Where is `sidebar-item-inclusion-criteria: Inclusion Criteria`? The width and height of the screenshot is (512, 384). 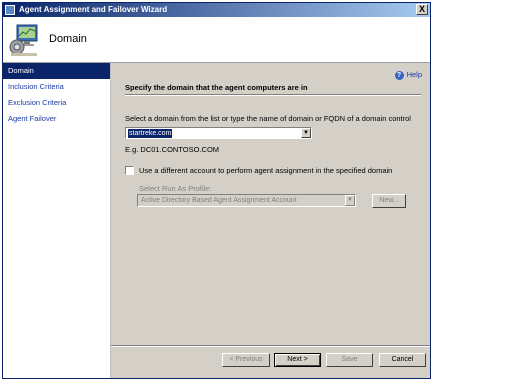
sidebar-item-inclusion-criteria: Inclusion Criteria is located at coordinates (56, 87).